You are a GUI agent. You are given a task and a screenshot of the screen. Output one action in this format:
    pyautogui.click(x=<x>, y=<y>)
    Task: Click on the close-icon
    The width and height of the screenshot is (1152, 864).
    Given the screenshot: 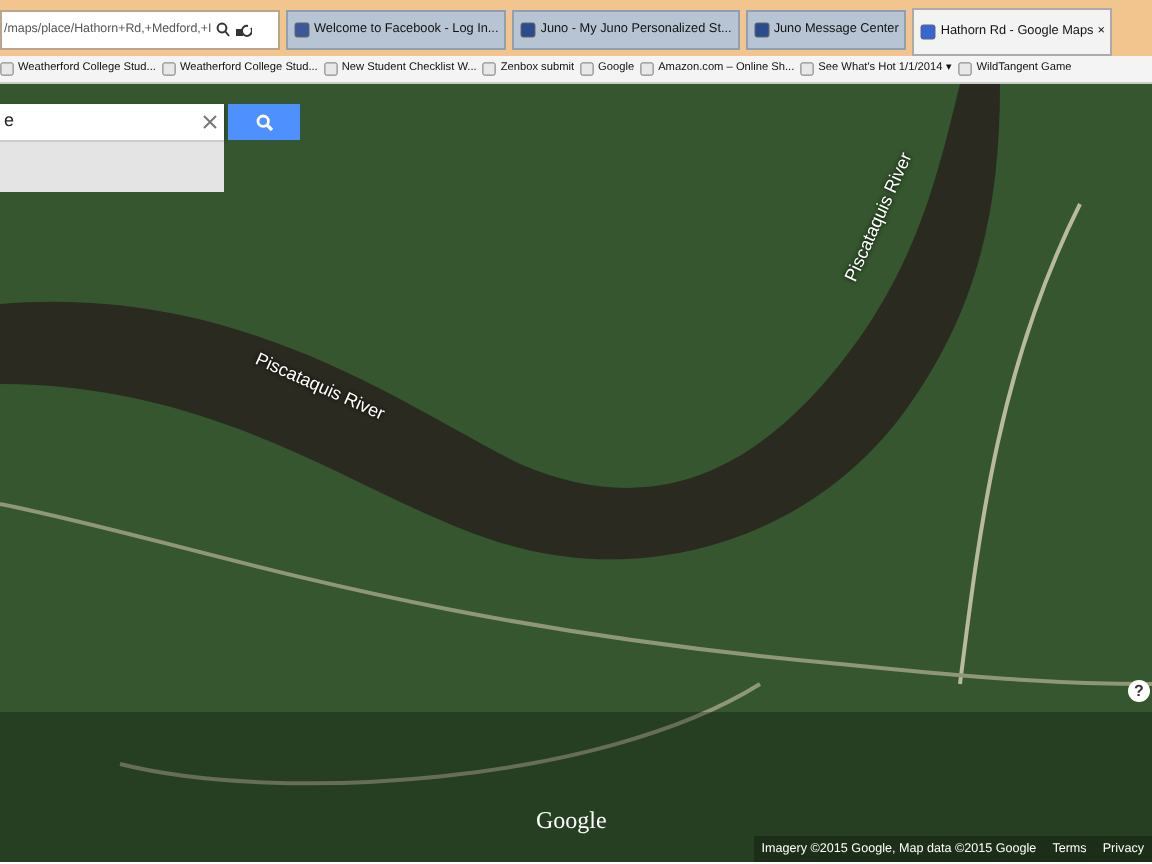 What is the action you would take?
    pyautogui.click(x=210, y=122)
    